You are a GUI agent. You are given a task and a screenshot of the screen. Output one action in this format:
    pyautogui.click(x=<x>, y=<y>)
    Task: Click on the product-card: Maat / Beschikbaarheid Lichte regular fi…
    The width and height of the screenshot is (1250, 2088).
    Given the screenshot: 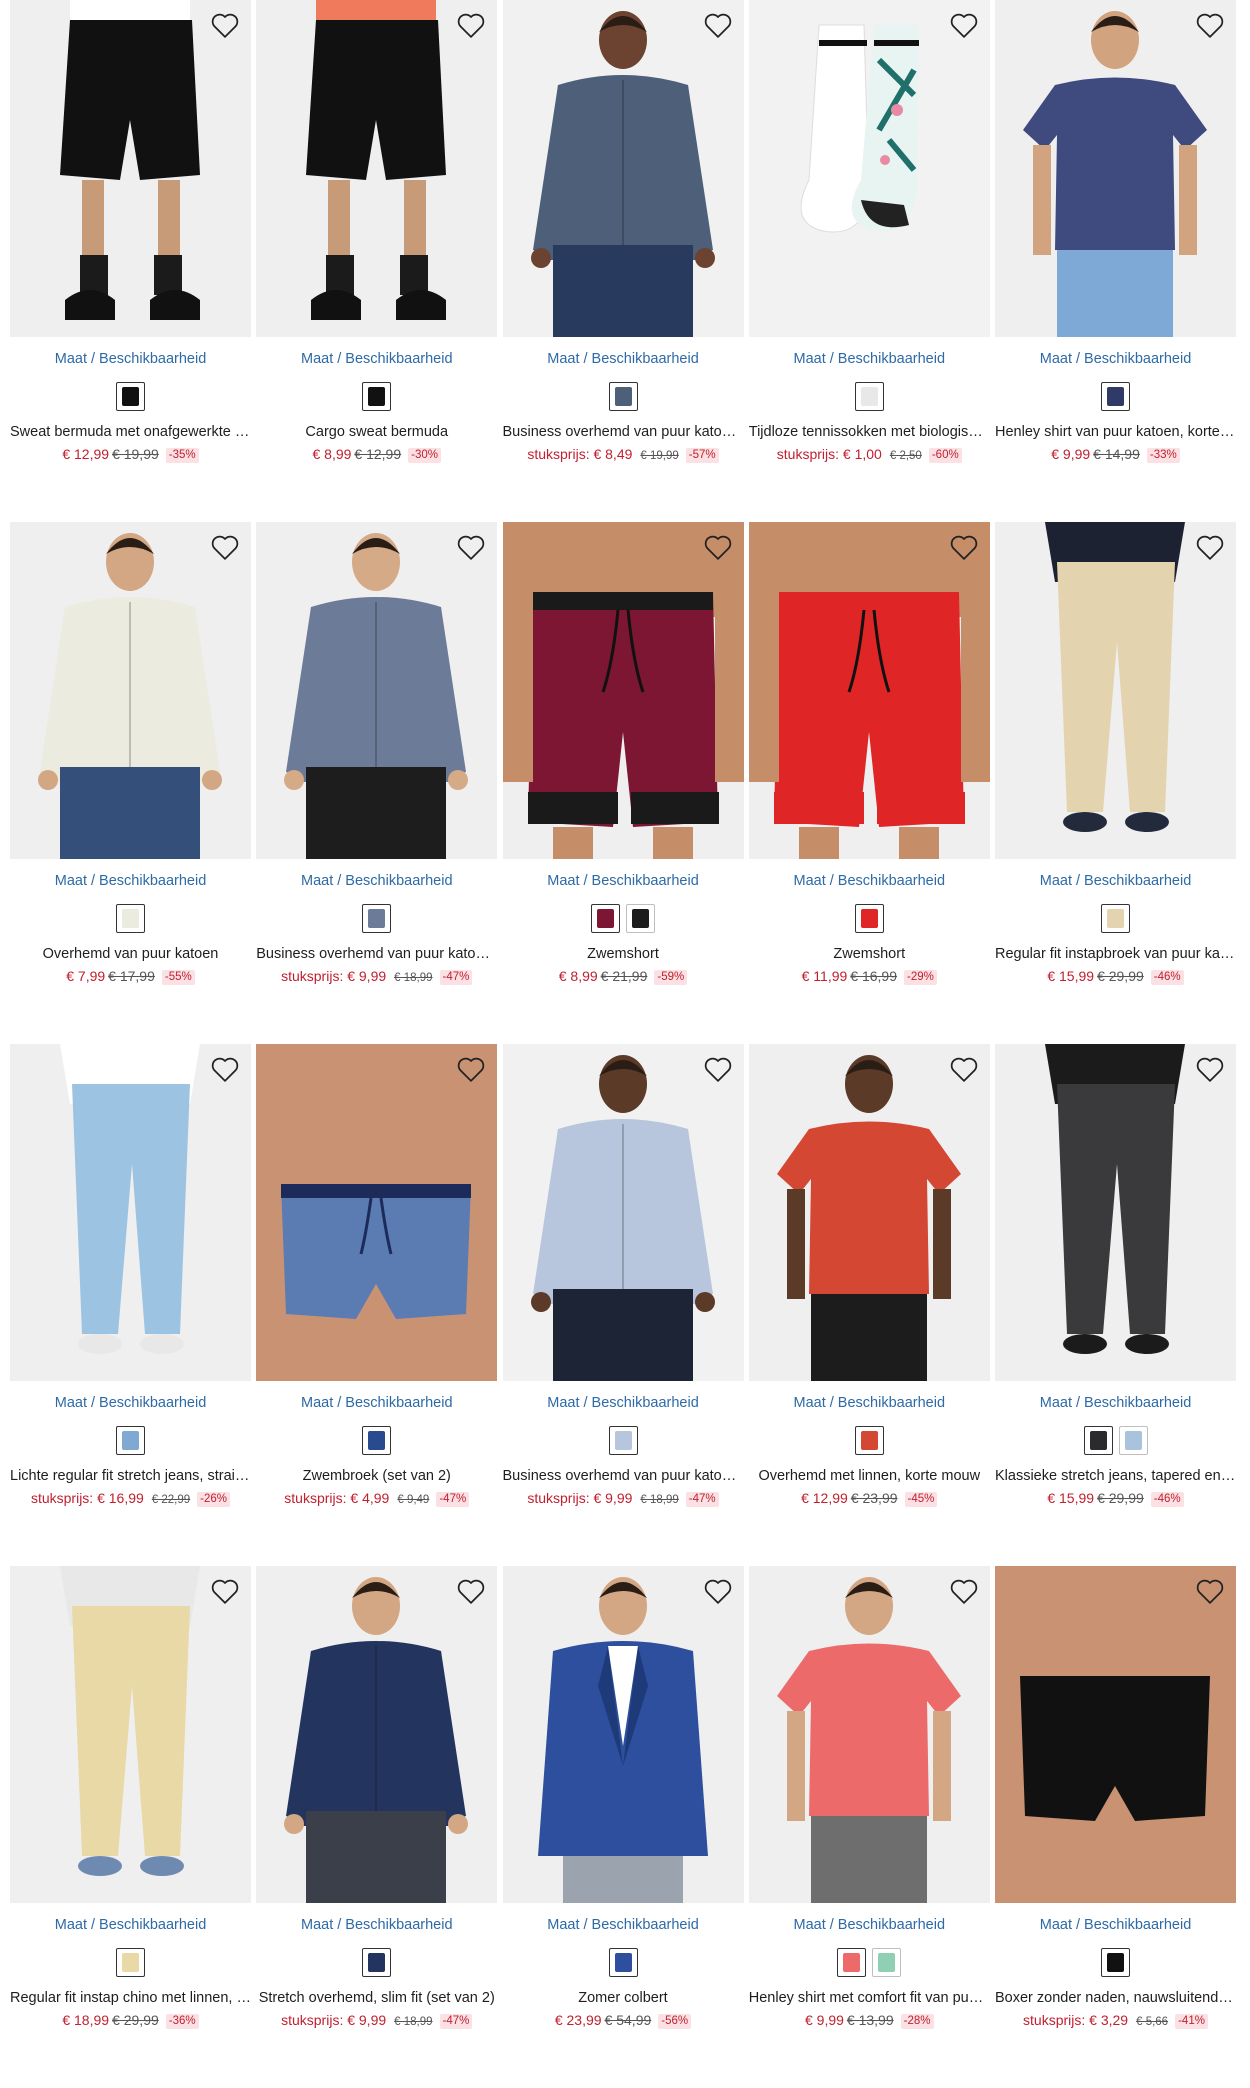 What is the action you would take?
    pyautogui.click(x=130, y=1305)
    